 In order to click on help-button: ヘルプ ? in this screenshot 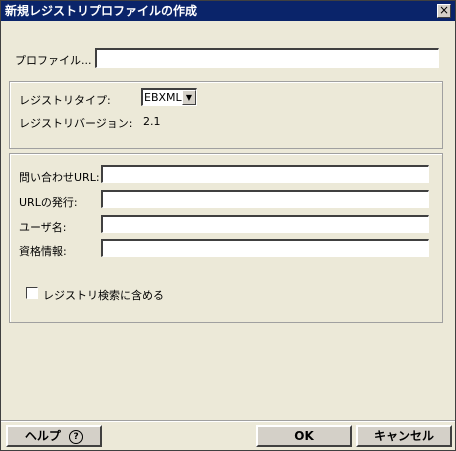, I will do `click(54, 436)`.